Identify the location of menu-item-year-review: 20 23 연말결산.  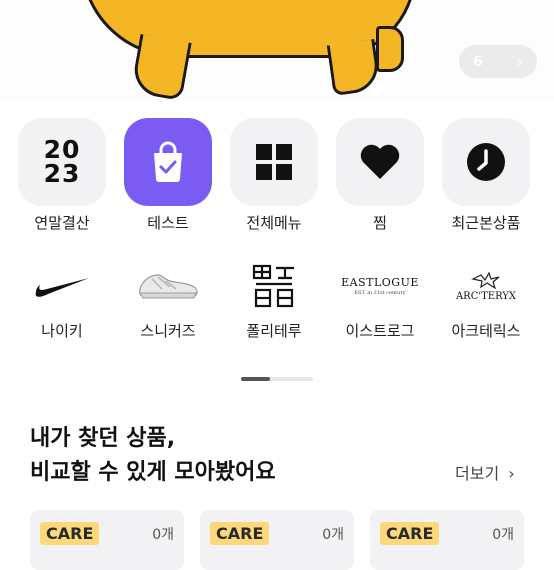
(62, 175).